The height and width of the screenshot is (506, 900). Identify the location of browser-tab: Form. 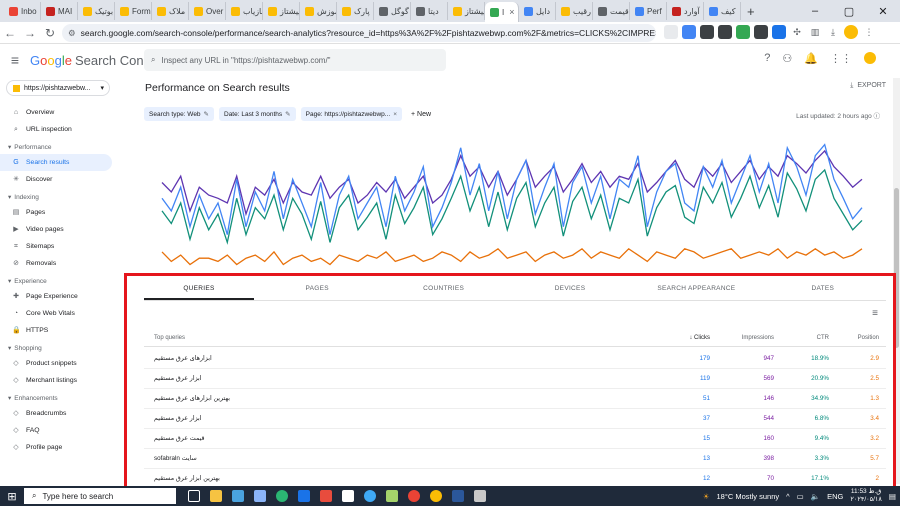
(133, 11).